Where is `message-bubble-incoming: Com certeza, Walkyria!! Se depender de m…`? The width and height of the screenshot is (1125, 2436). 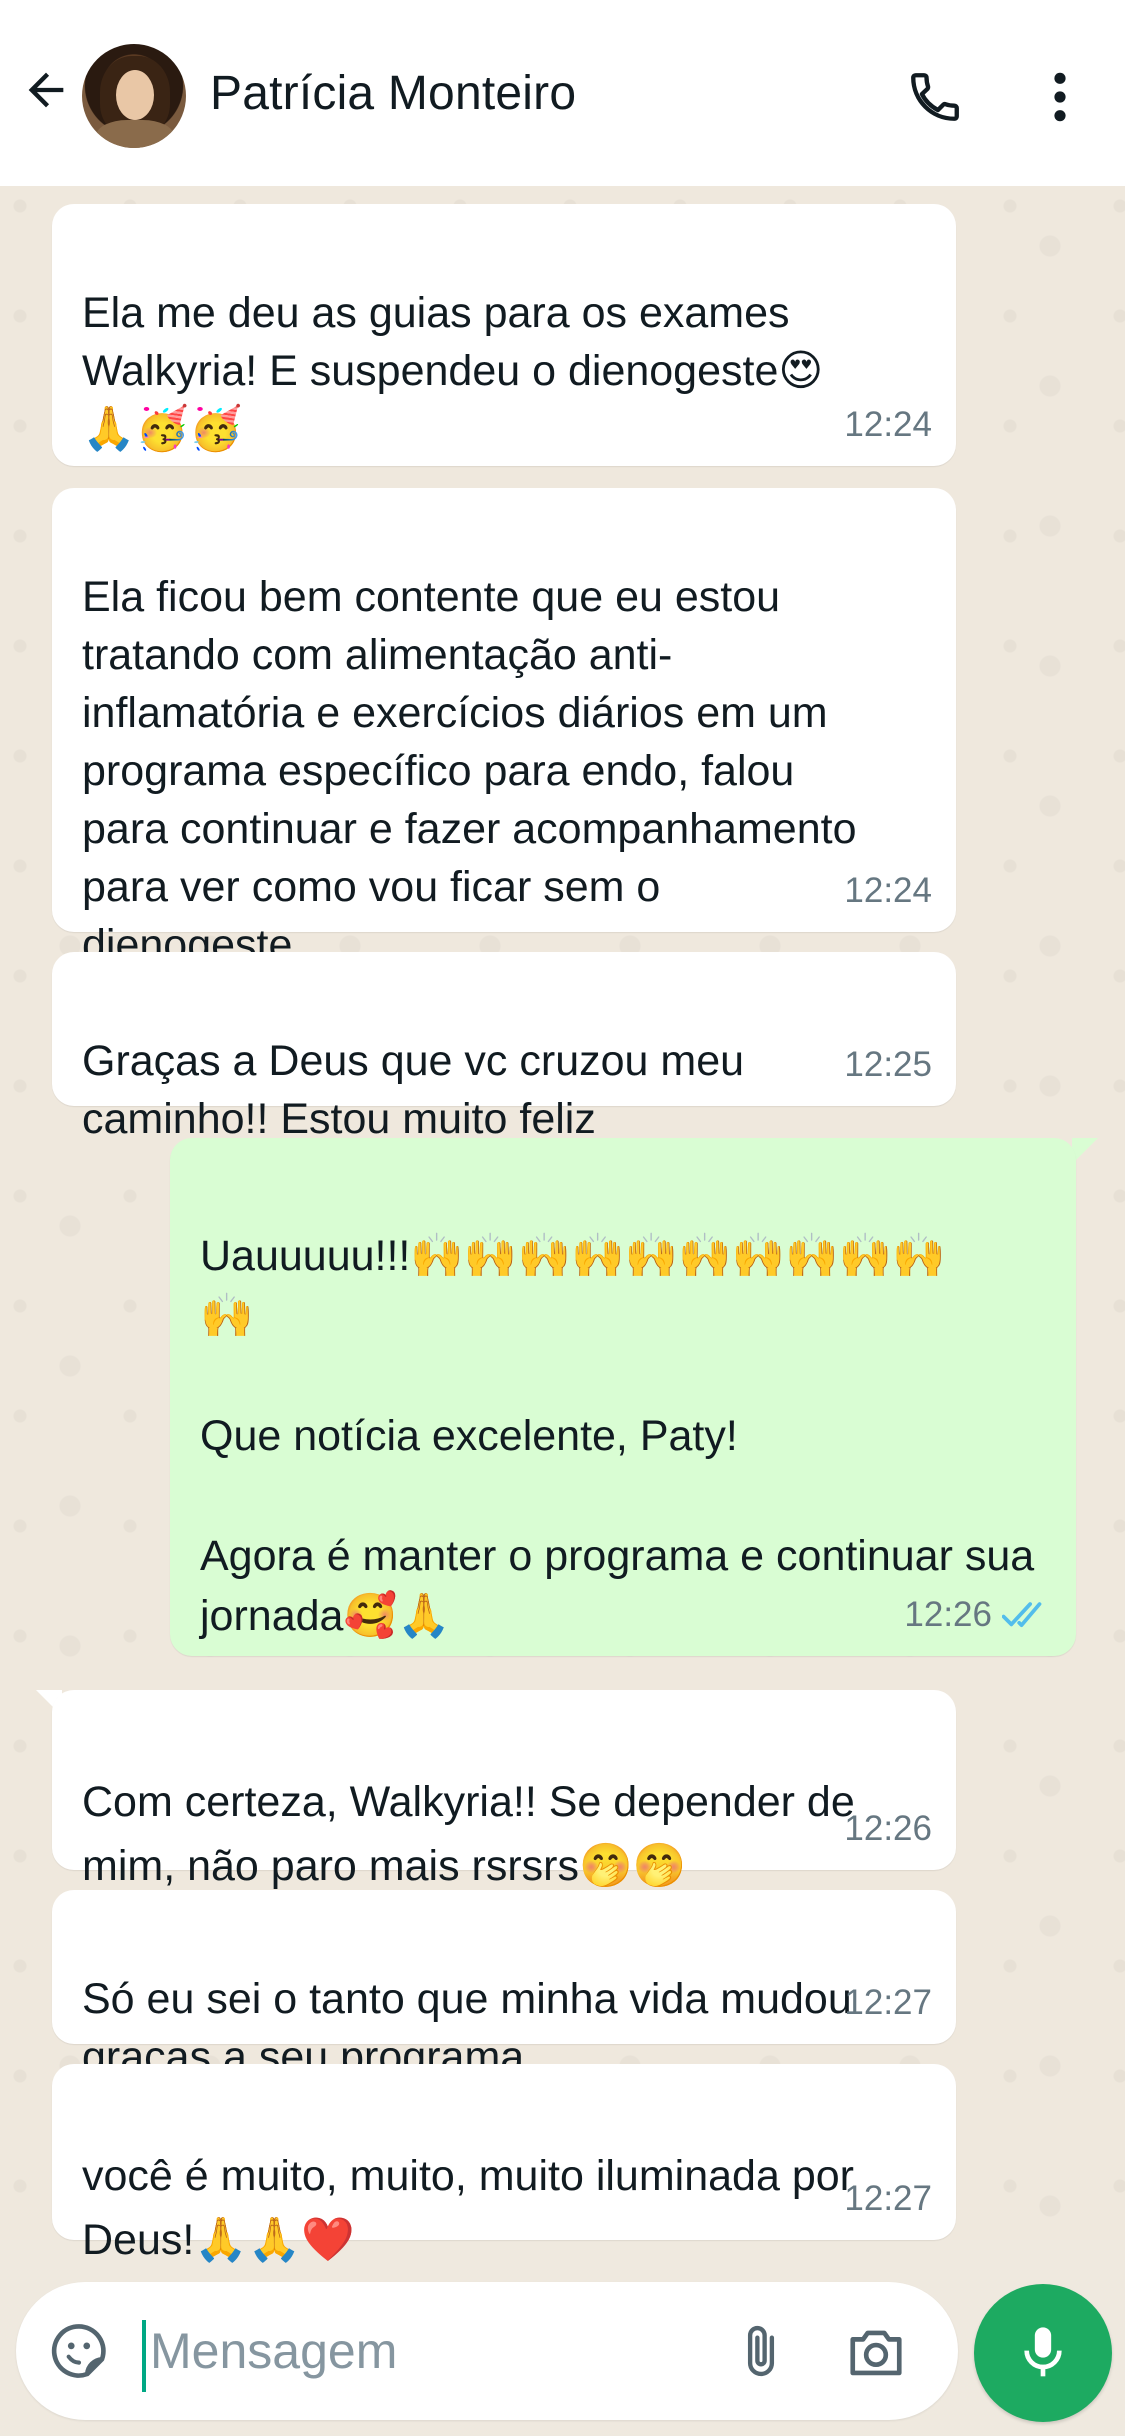 message-bubble-incoming: Com certeza, Walkyria!! Se depender de m… is located at coordinates (504, 1790).